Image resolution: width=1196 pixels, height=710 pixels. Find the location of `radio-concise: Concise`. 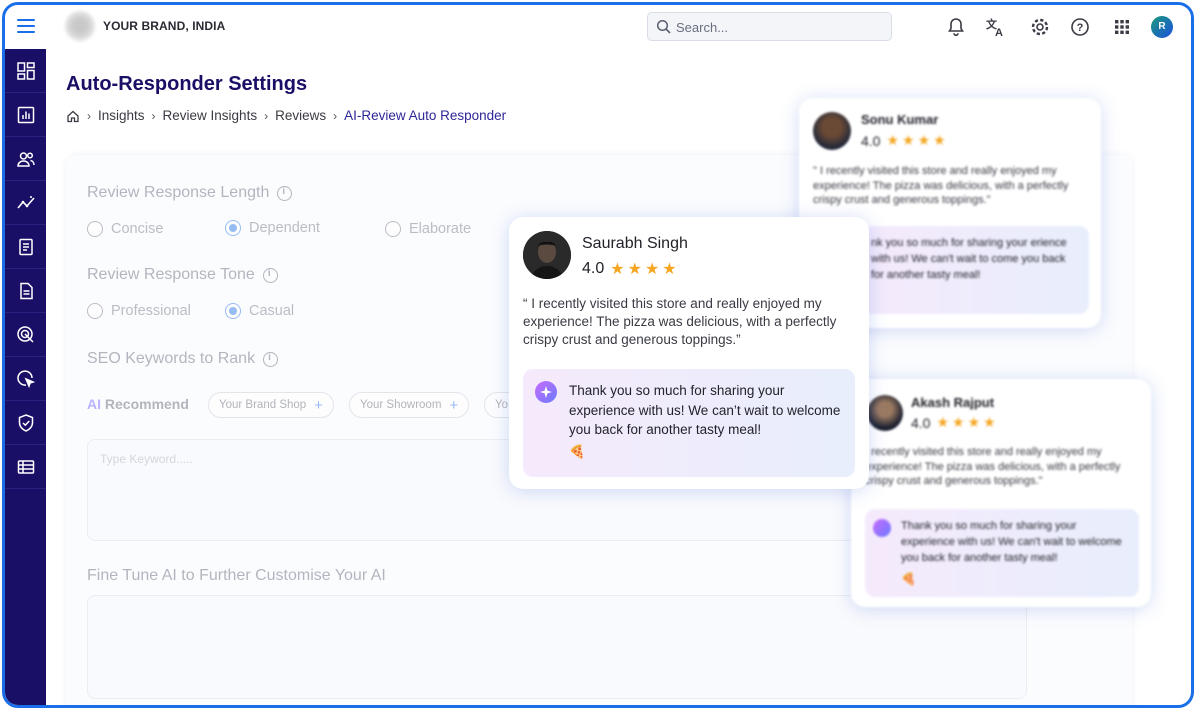

radio-concise: Concise is located at coordinates (125, 229).